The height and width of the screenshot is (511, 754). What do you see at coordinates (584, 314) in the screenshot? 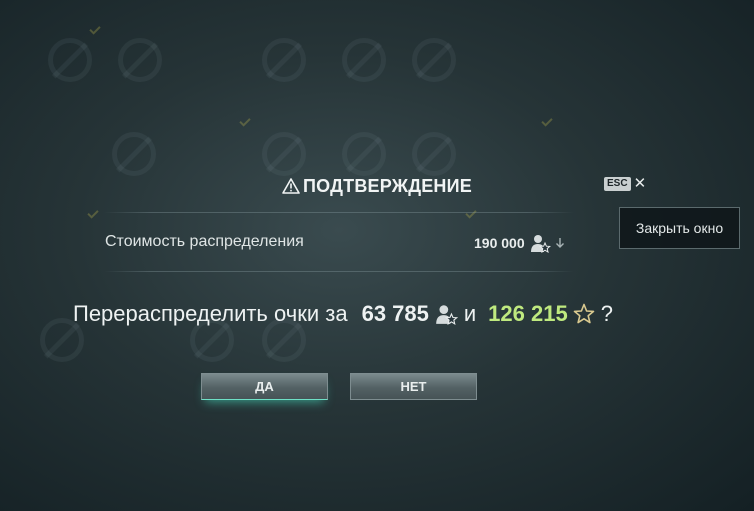
I see `elite-xp-star-icon` at bounding box center [584, 314].